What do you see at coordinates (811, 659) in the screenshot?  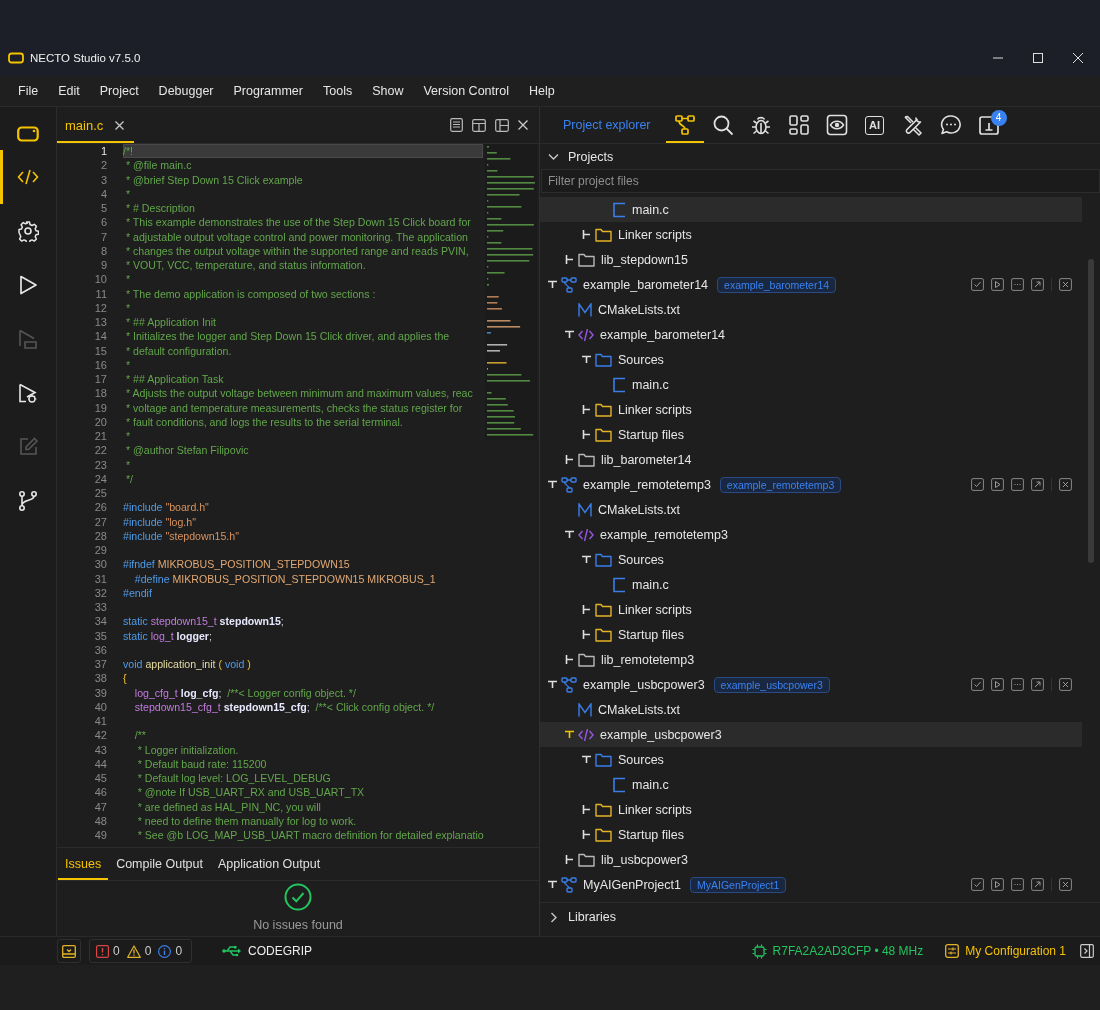 I see `tree-item: lib_remotetemp3` at bounding box center [811, 659].